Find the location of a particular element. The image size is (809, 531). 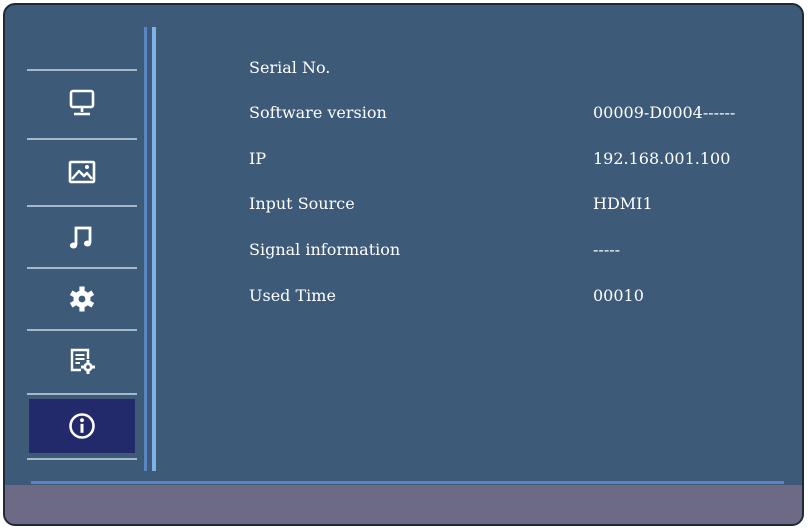

serial-number-label: Serial No. is located at coordinates (290, 67).